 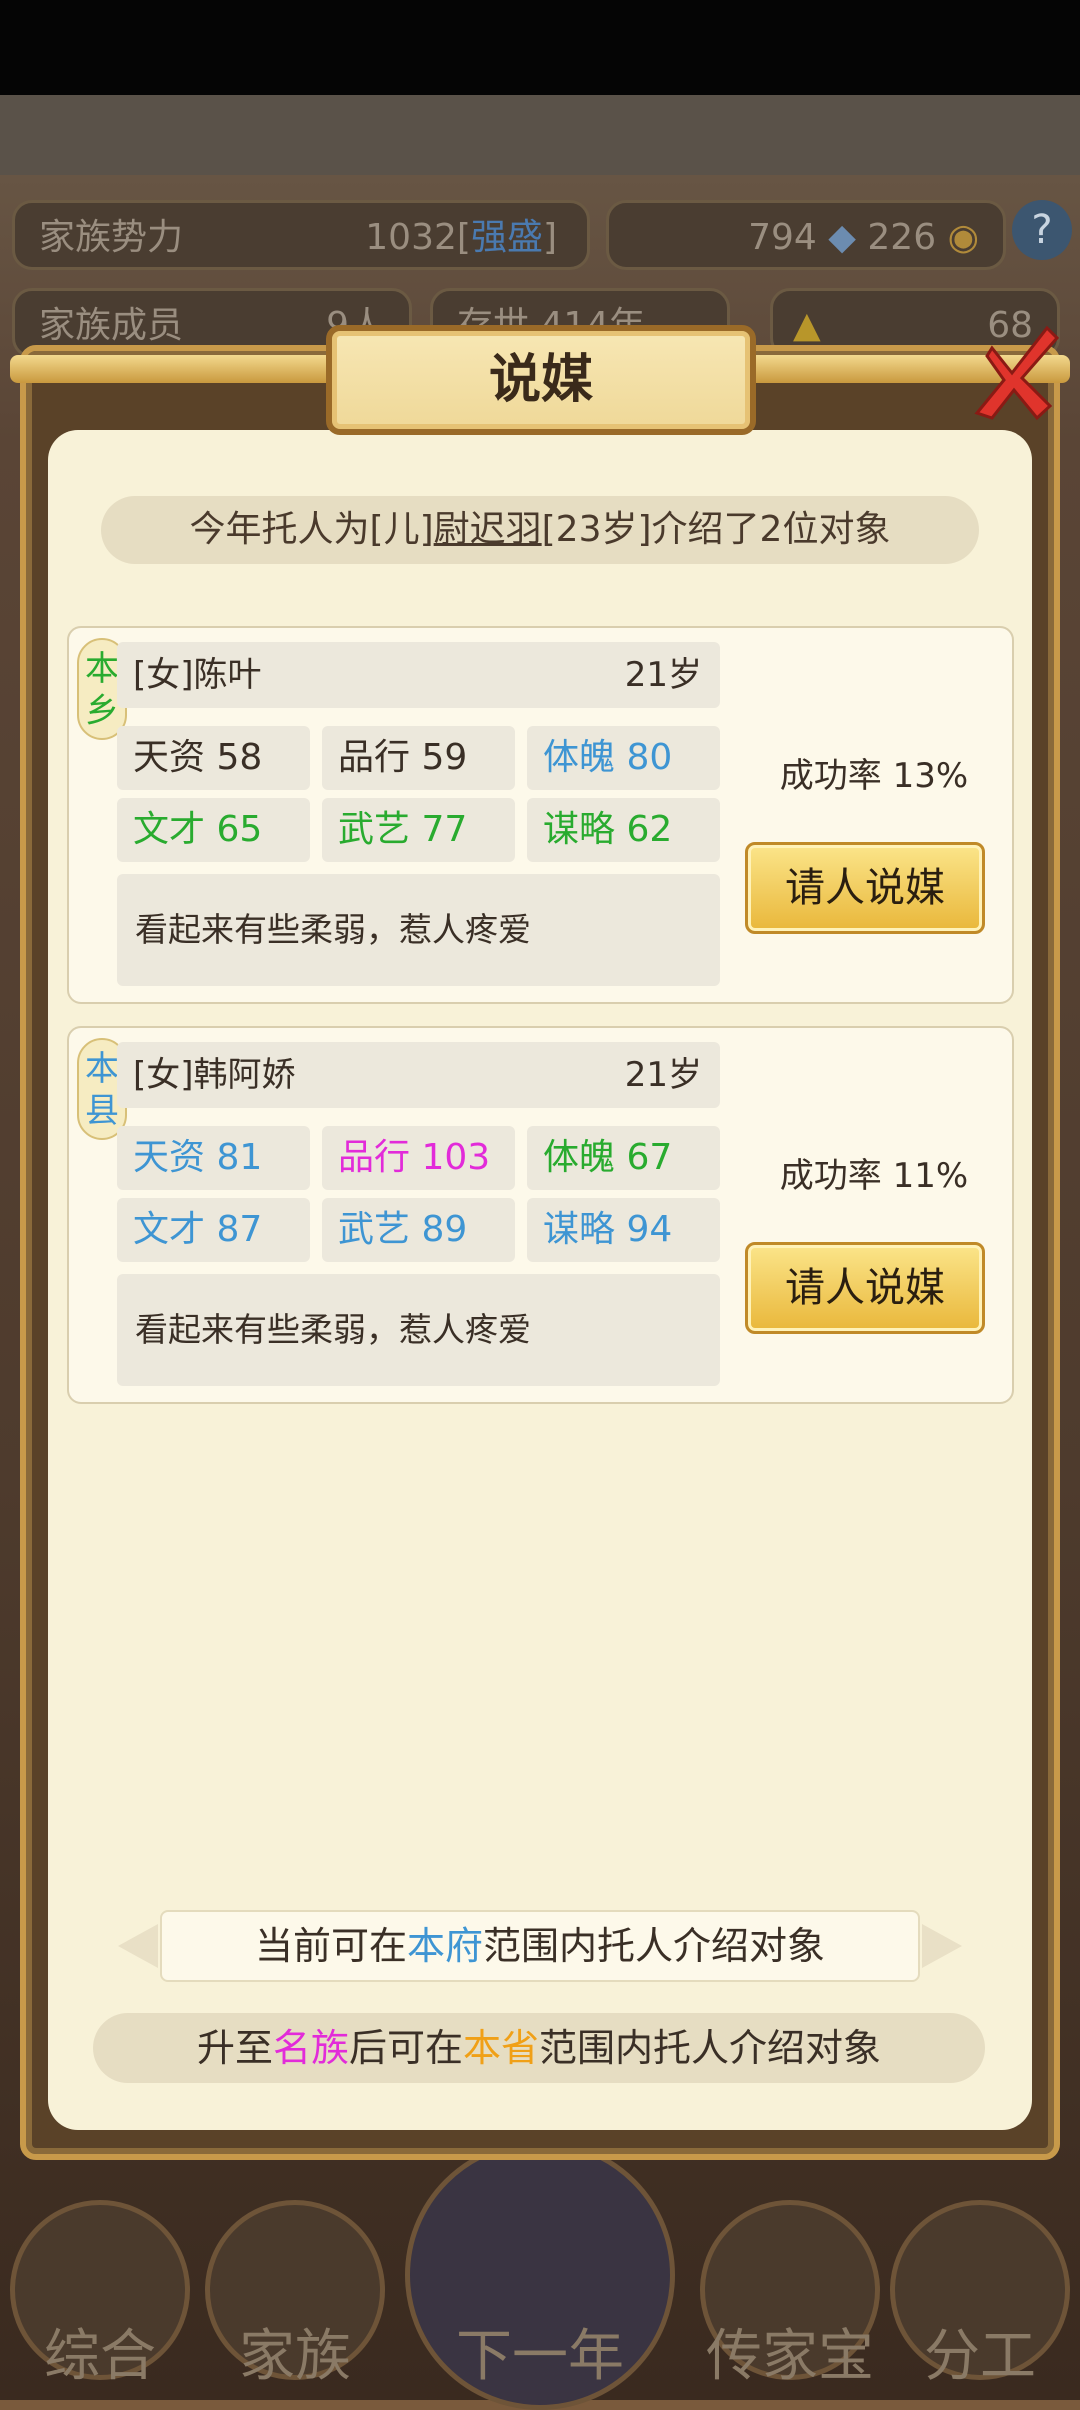 I want to click on nav-next-year: 下一年, so click(x=540, y=2275).